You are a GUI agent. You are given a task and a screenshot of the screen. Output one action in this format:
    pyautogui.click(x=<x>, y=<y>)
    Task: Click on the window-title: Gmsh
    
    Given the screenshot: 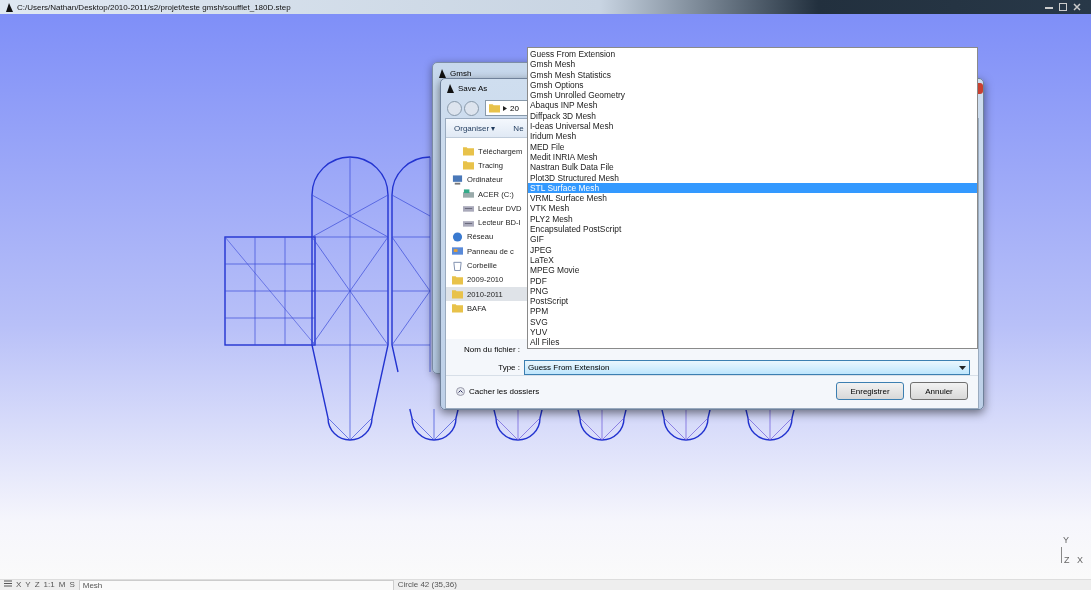 What is the action you would take?
    pyautogui.click(x=461, y=73)
    